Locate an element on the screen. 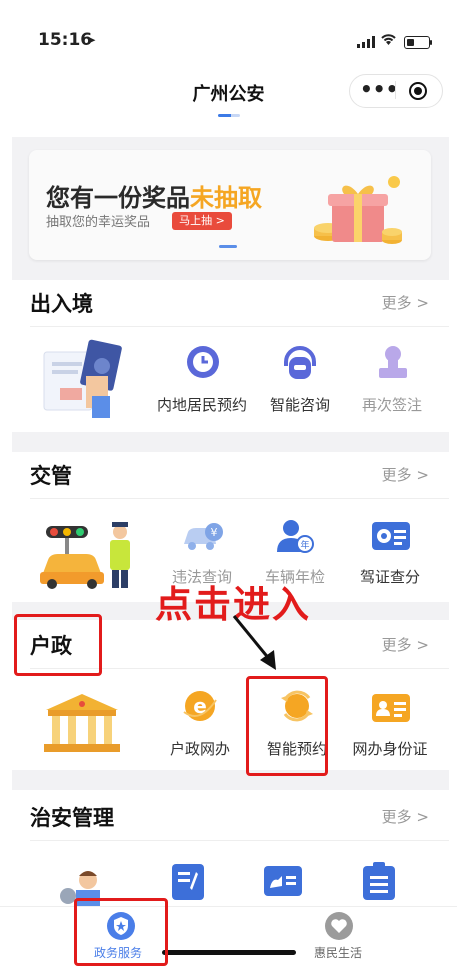 The width and height of the screenshot is (457, 966). license-card-icon is located at coordinates (391, 536).